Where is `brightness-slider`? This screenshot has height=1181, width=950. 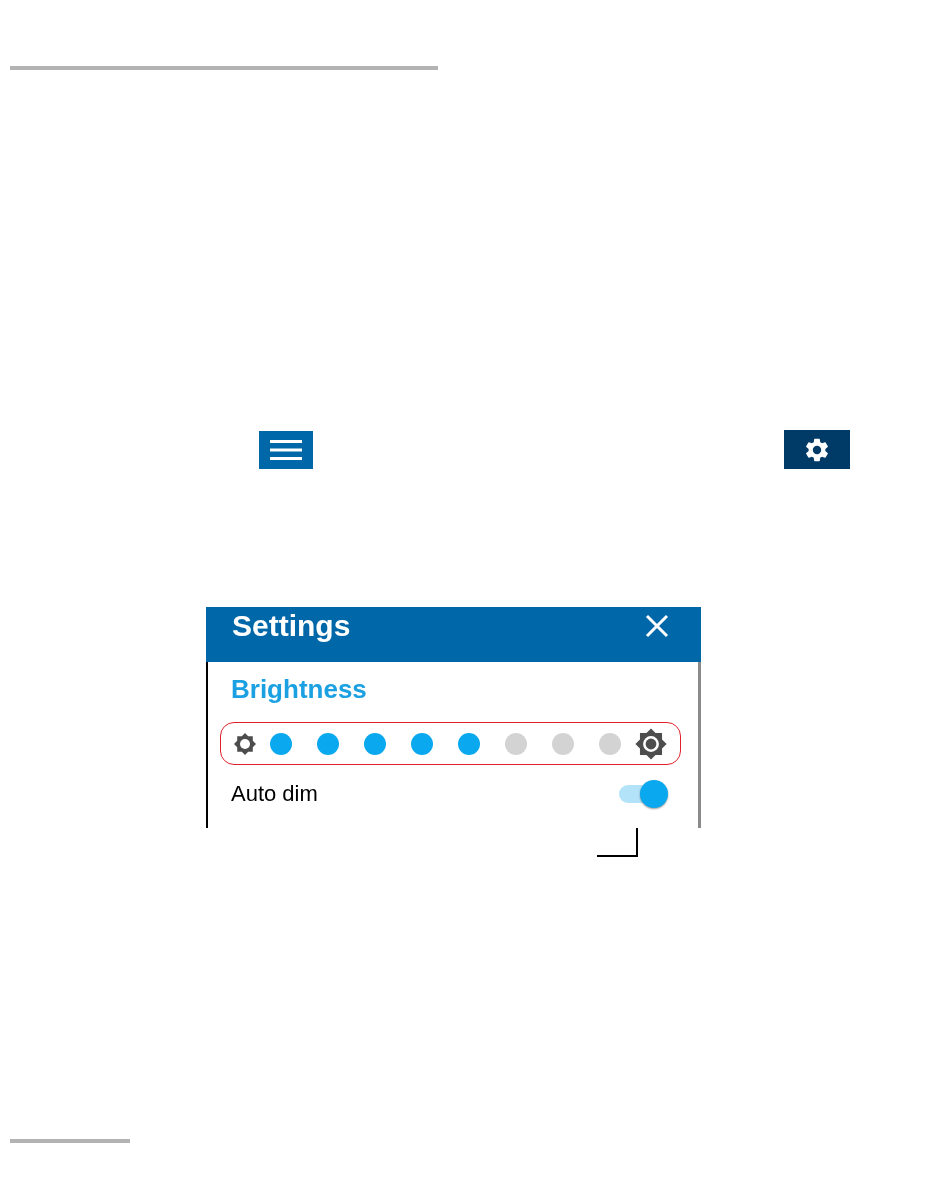 brightness-slider is located at coordinates (450, 743).